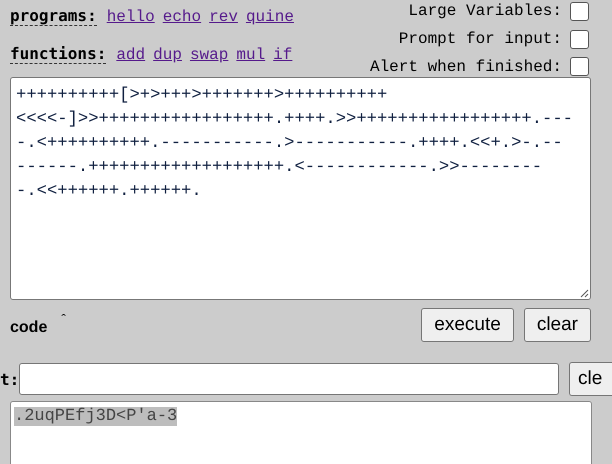  Describe the element at coordinates (557, 325) in the screenshot. I see `clear-button: clear` at that location.